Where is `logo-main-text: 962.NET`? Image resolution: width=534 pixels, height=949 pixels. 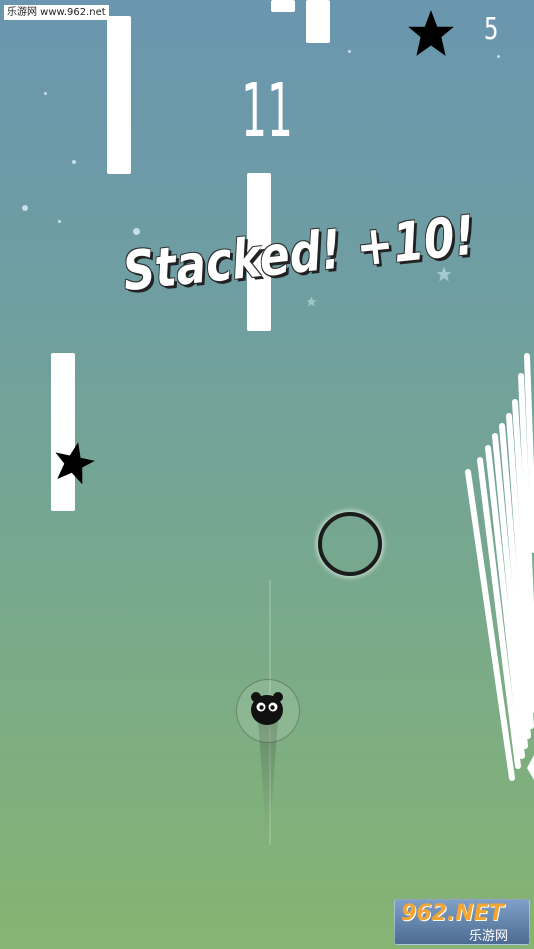 logo-main-text: 962.NET is located at coordinates (452, 913).